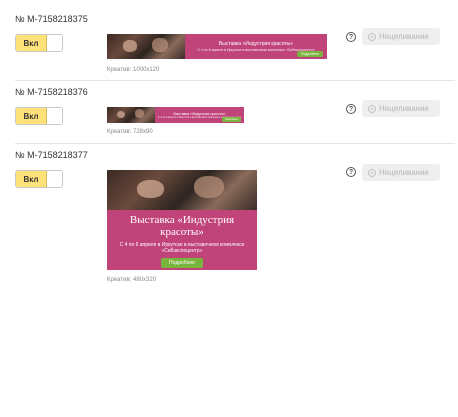 This screenshot has width=458, height=417. I want to click on creative-caption: Креатив: 728x90, so click(130, 132).